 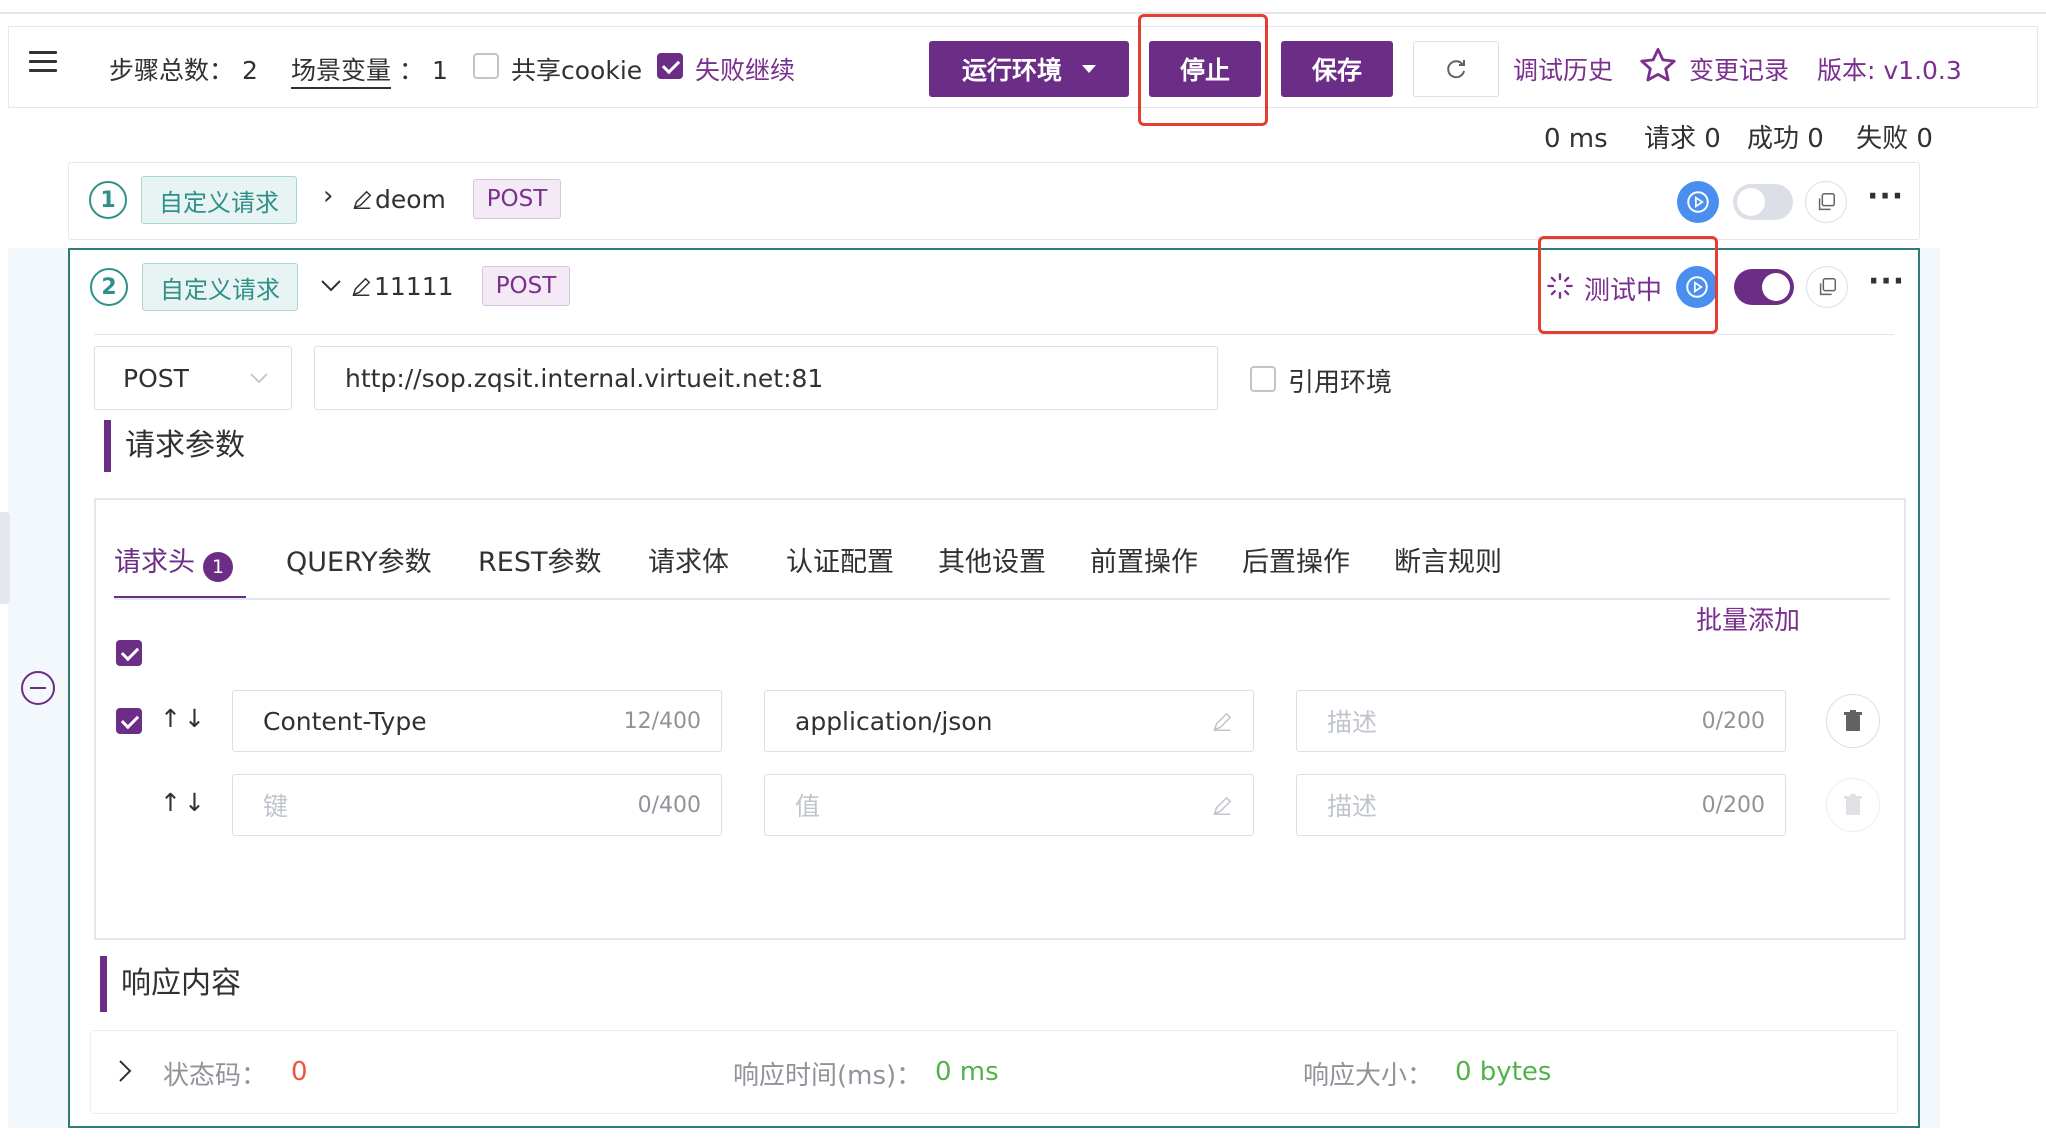 What do you see at coordinates (1011, 70) in the screenshot?
I see `run-env-label: 运行环境` at bounding box center [1011, 70].